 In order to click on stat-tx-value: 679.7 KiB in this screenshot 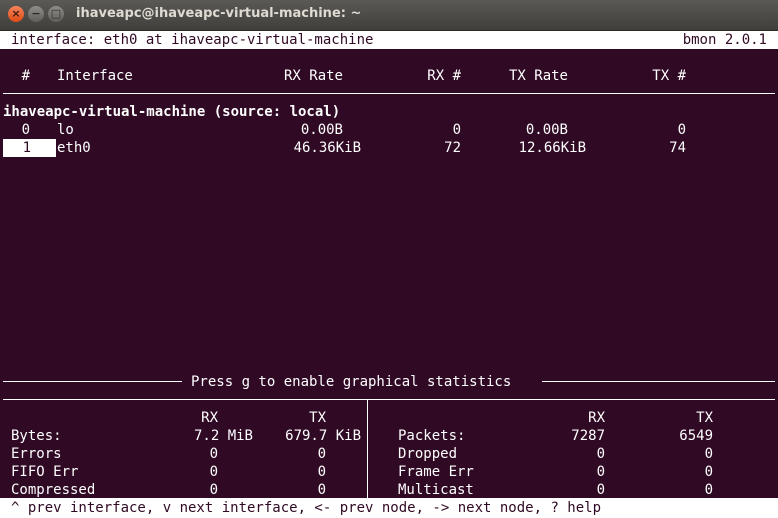, I will do `click(323, 436)`.